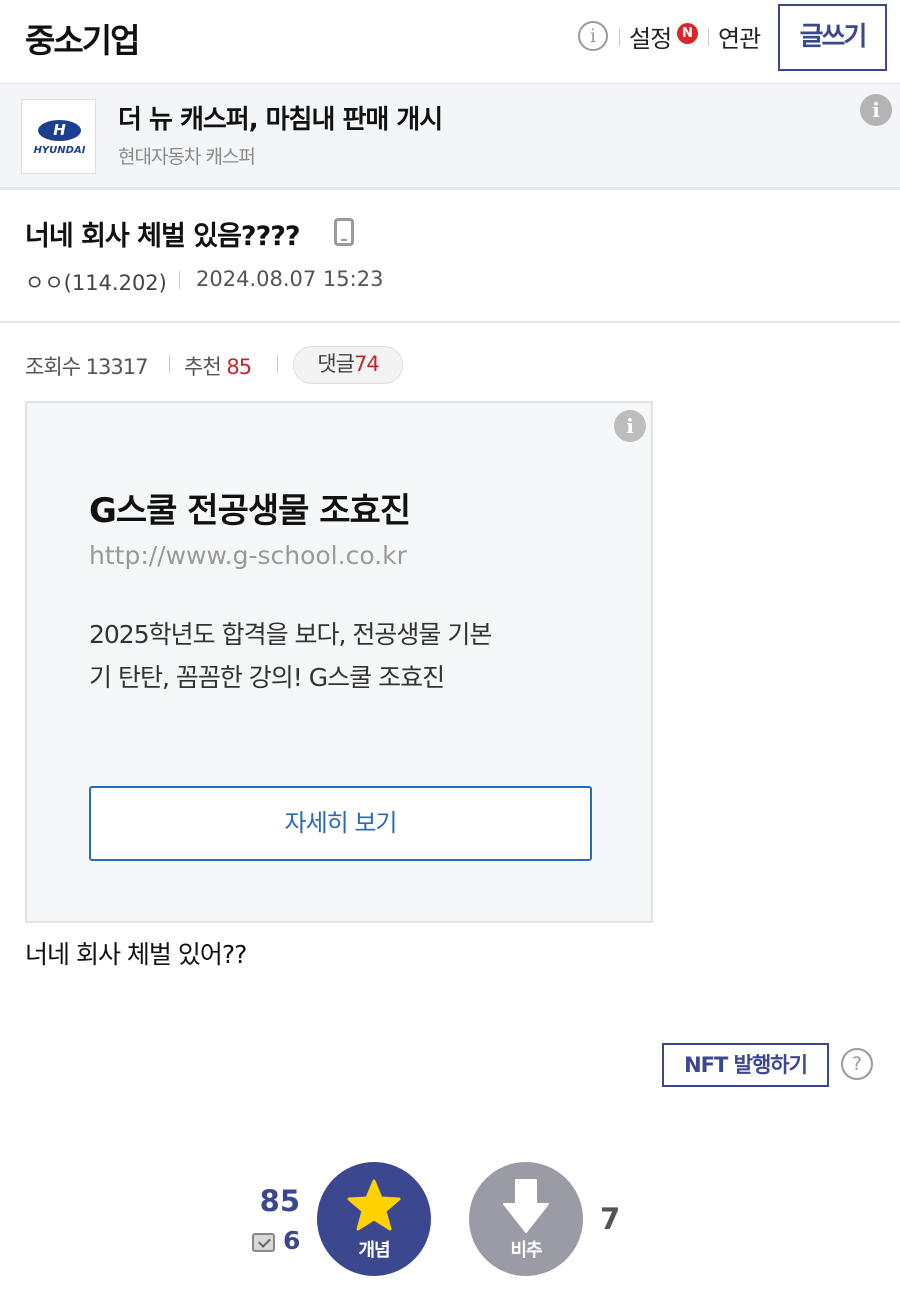 The height and width of the screenshot is (1290, 900). Describe the element at coordinates (187, 157) in the screenshot. I see `news-subtitle: 현대자동차 캐스퍼` at that location.